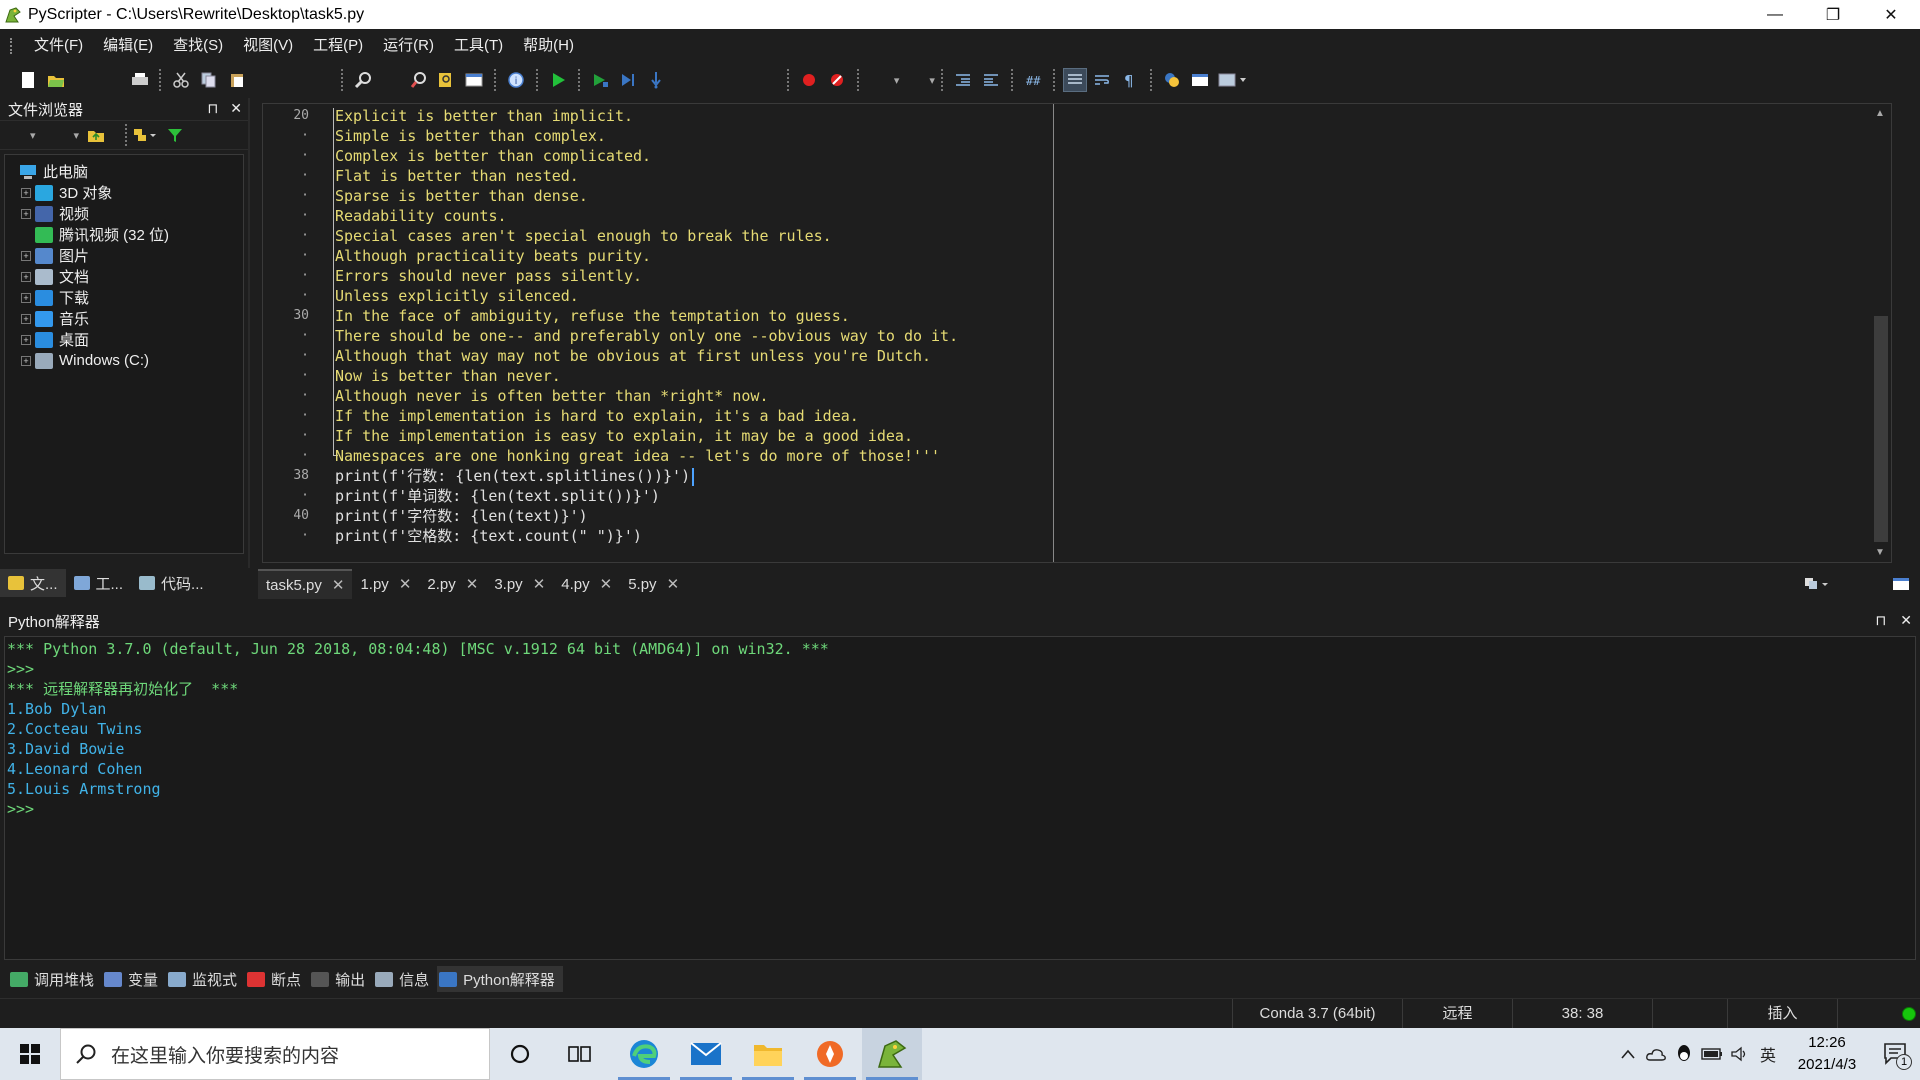 The width and height of the screenshot is (1920, 1080). Describe the element at coordinates (408, 45) in the screenshot. I see `menu-run: 运行(R)` at that location.